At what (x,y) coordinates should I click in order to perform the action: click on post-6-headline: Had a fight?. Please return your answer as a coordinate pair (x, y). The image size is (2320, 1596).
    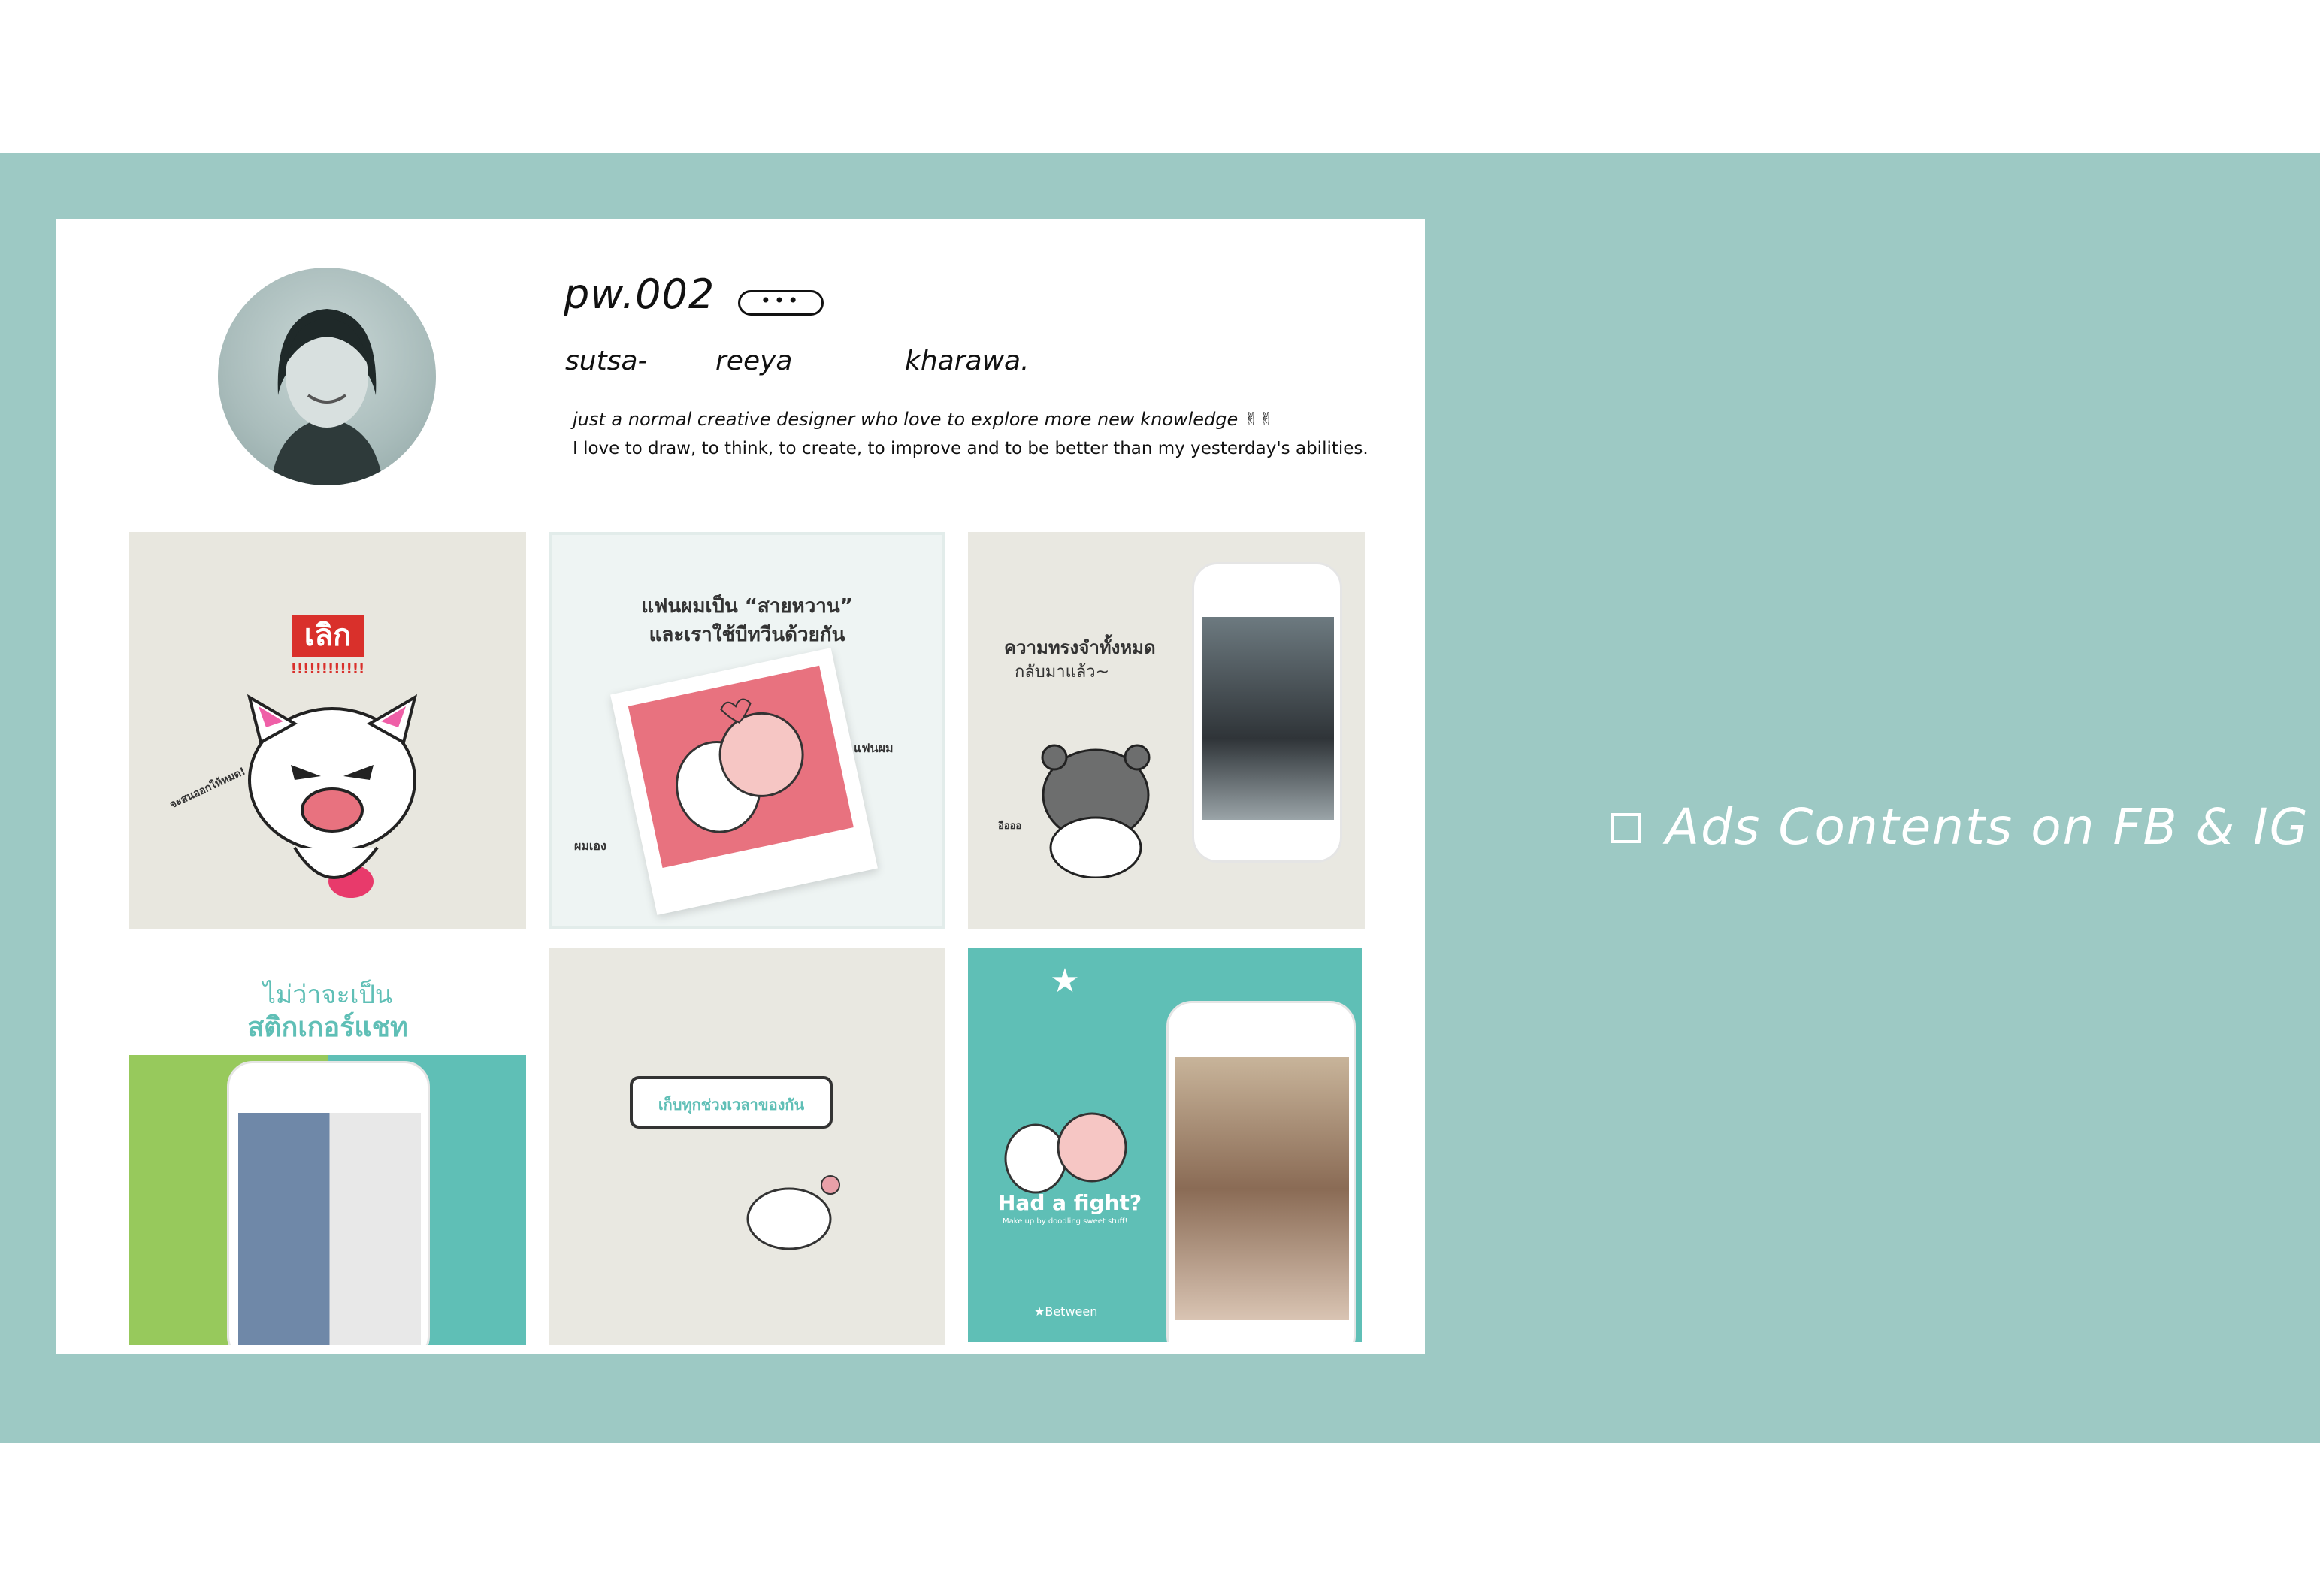
    Looking at the image, I should click on (1070, 1202).